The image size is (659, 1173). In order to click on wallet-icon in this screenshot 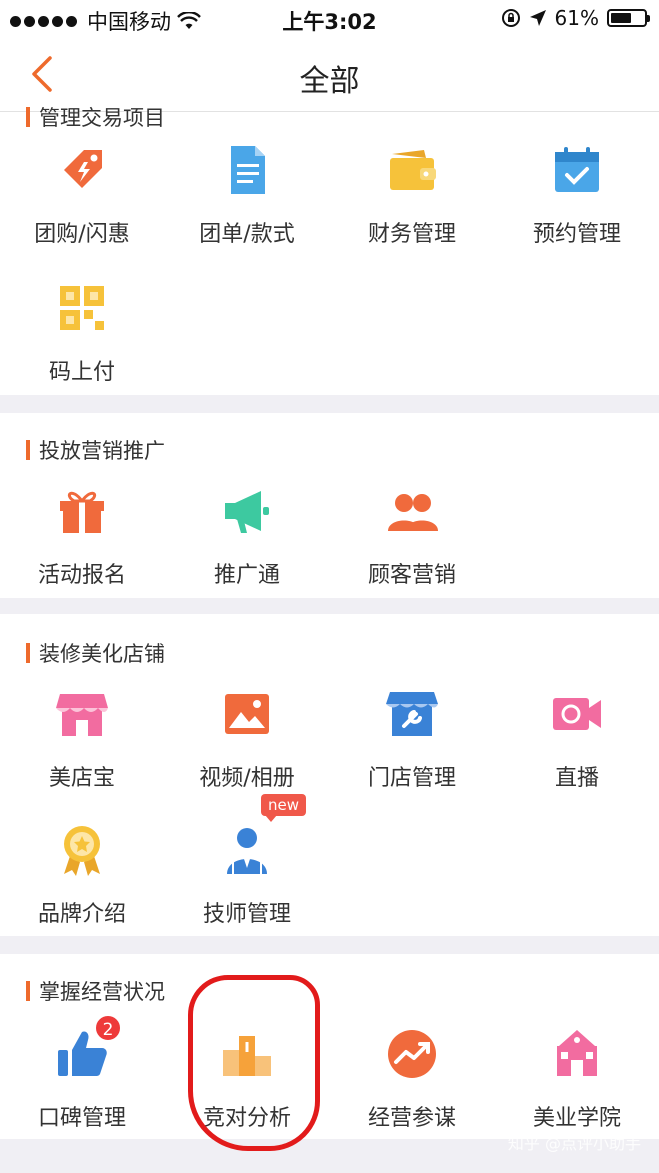, I will do `click(412, 170)`.